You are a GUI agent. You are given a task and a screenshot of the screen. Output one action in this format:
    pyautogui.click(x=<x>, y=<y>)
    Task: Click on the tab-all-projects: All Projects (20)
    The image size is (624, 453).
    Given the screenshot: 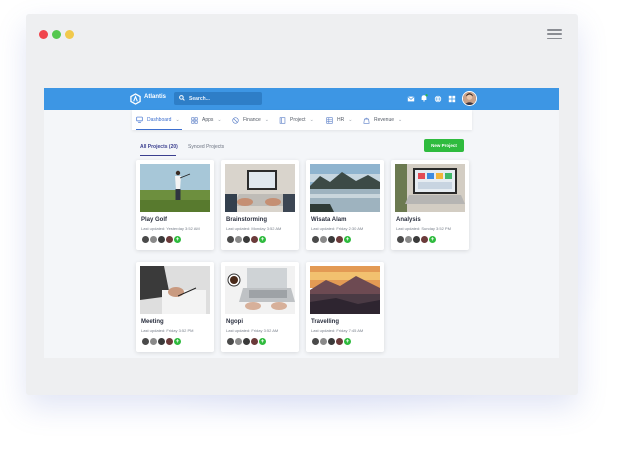 What is the action you would take?
    pyautogui.click(x=159, y=147)
    